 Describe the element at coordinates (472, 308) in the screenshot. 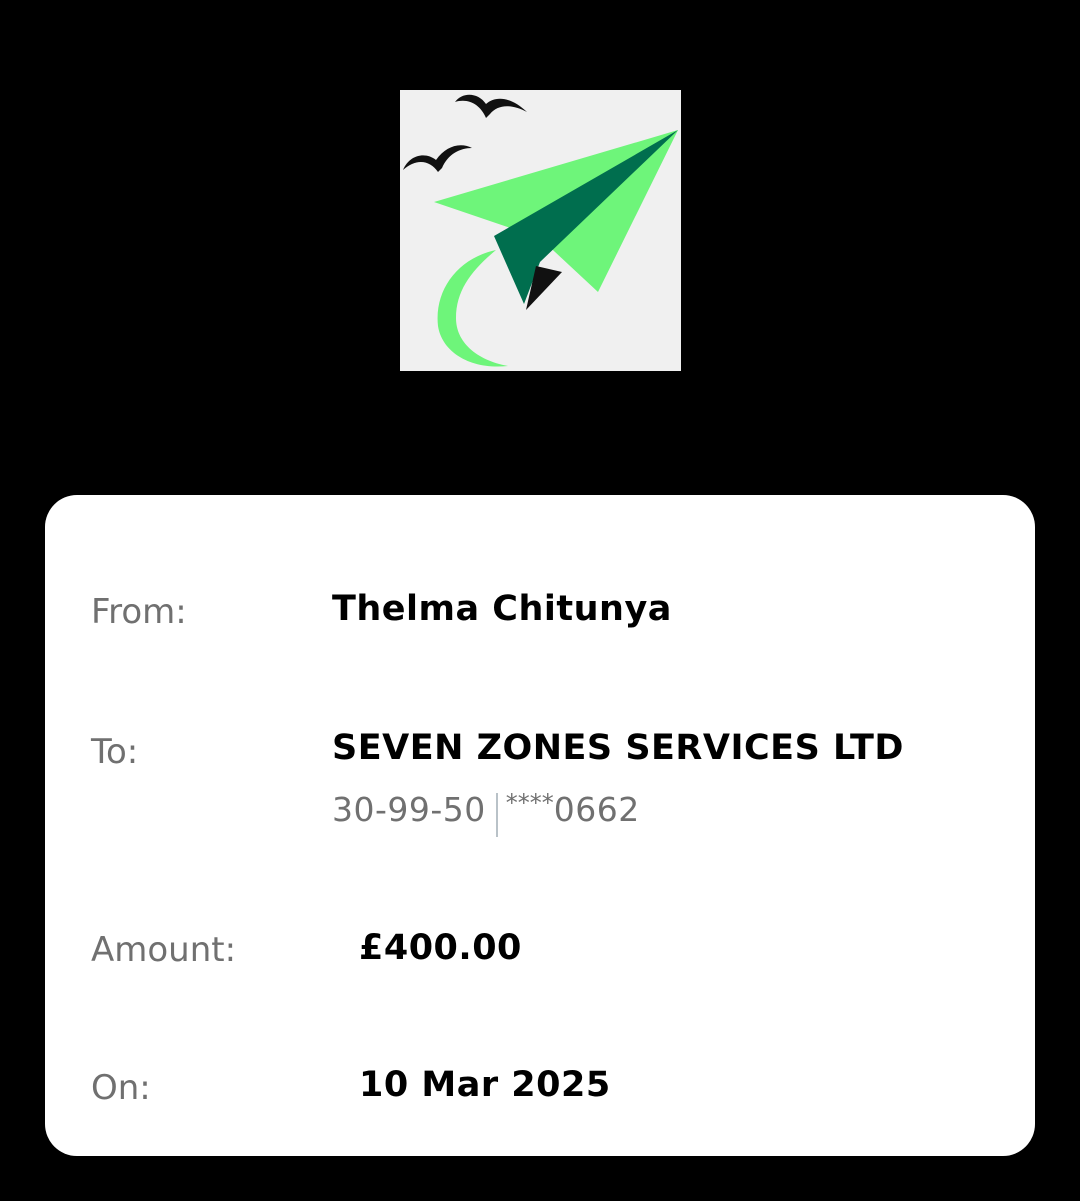

I see `swoosh-shape` at that location.